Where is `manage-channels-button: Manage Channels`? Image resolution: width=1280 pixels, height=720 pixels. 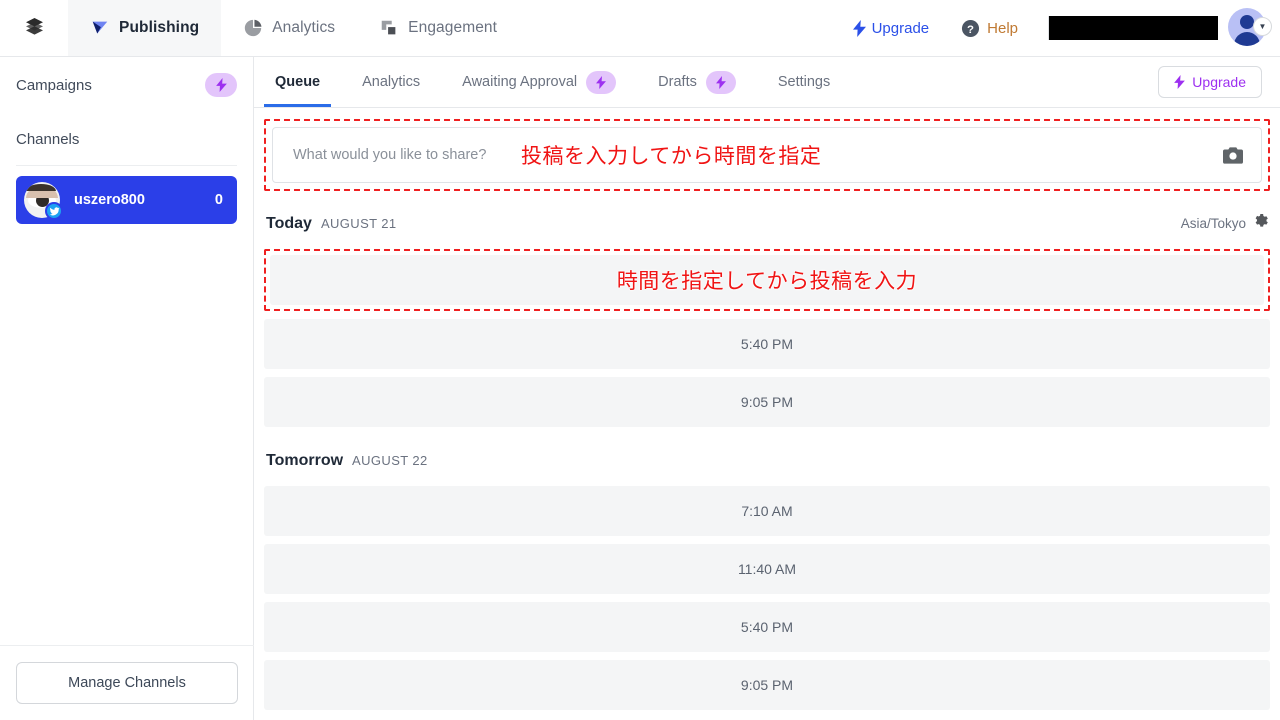 manage-channels-button: Manage Channels is located at coordinates (127, 683).